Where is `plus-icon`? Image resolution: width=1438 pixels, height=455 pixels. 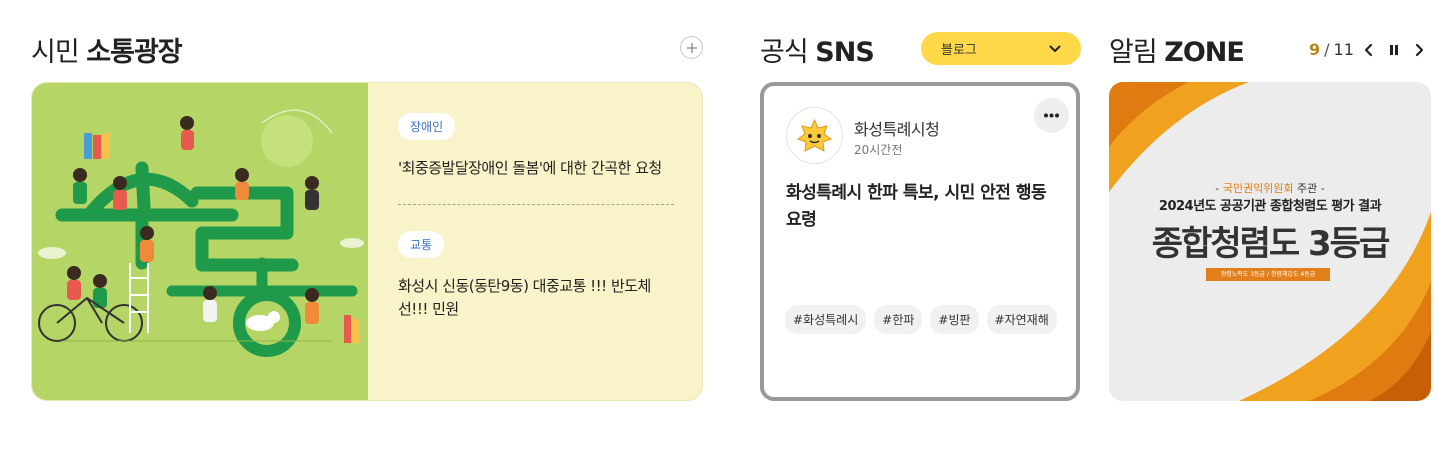
plus-icon is located at coordinates (692, 48).